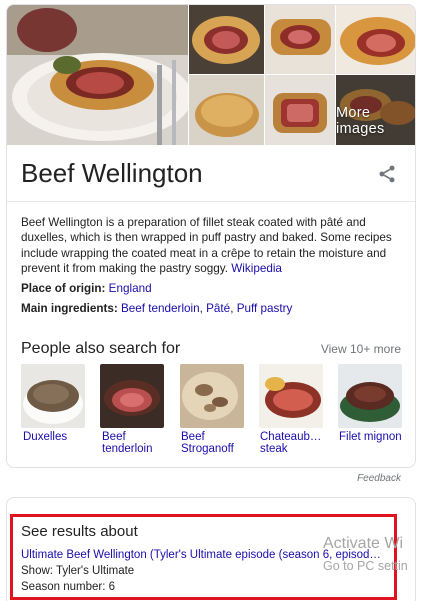  Describe the element at coordinates (211, 443) in the screenshot. I see `people-search-item-beef-stroganoff: Beef Stroganoff` at that location.